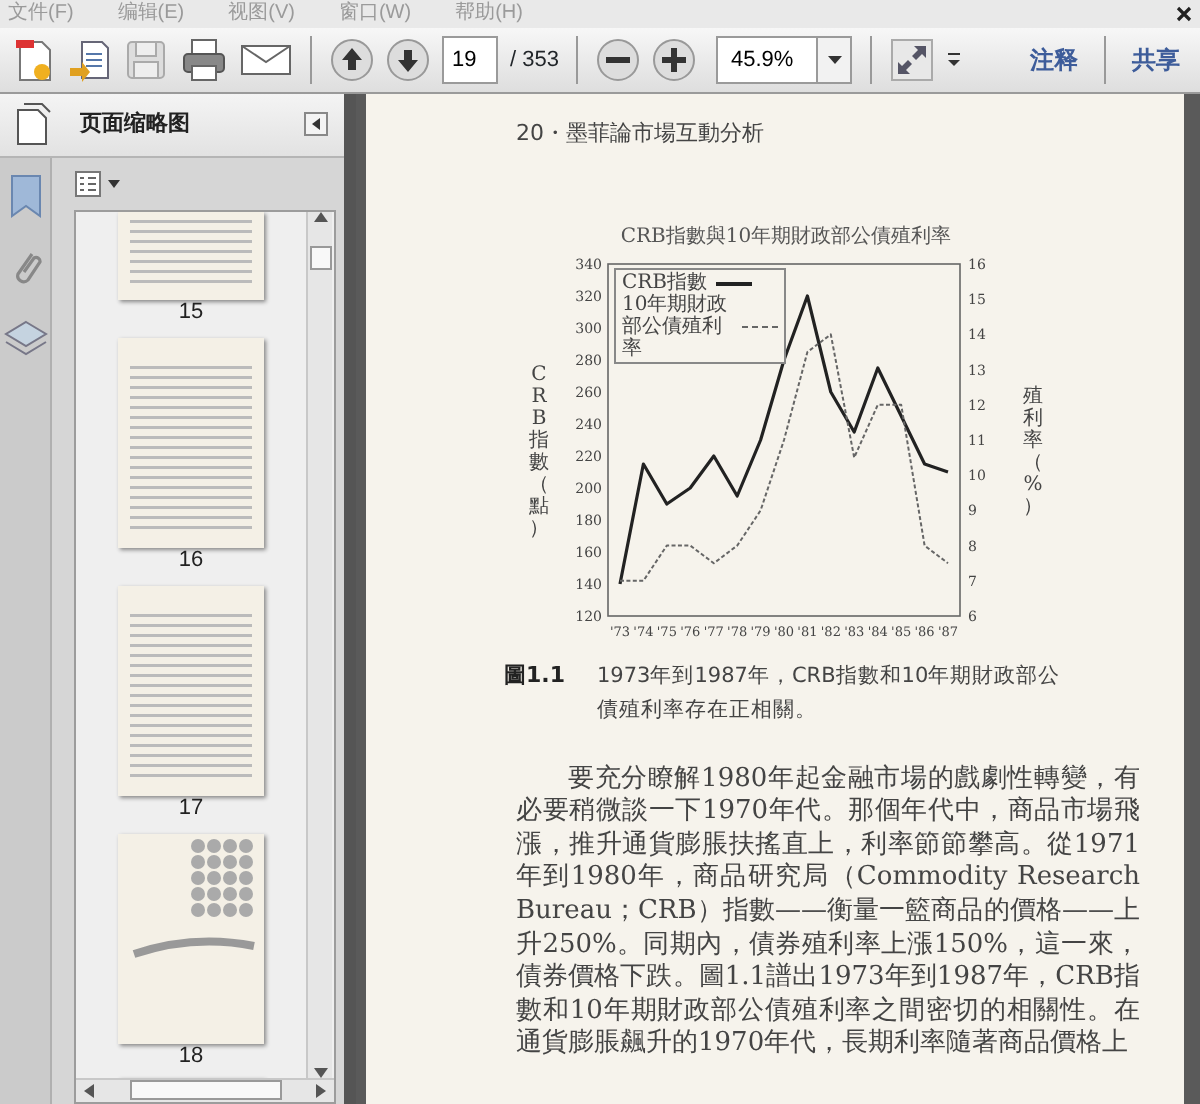 Image resolution: width=1200 pixels, height=1104 pixels. I want to click on figure-caption: 1973年到1987年，CRB指數和10年期財政部公債殖利率存在正相關。, so click(830, 694).